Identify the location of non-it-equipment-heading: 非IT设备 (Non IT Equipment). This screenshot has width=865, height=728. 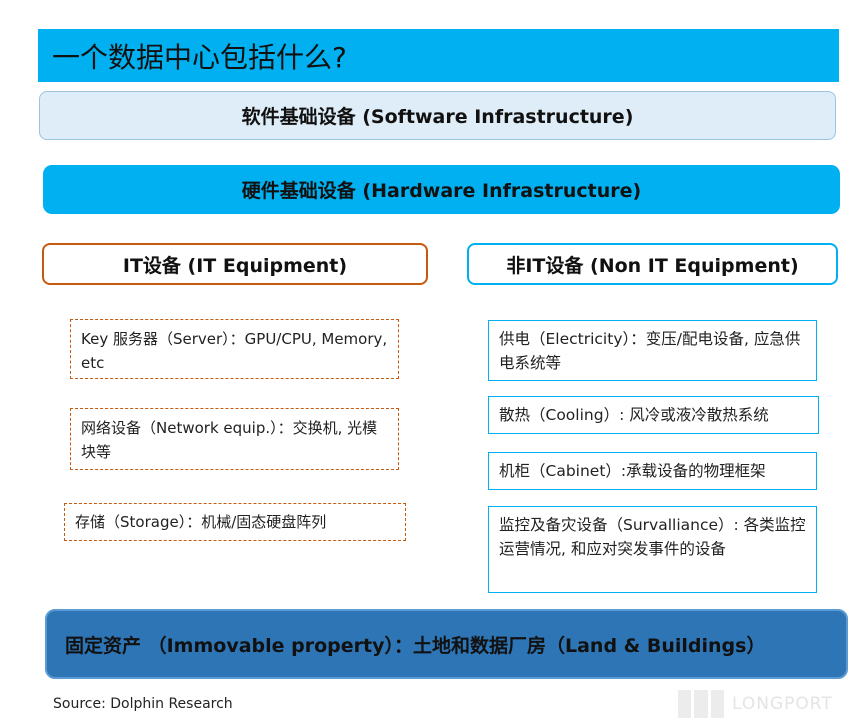
(652, 264).